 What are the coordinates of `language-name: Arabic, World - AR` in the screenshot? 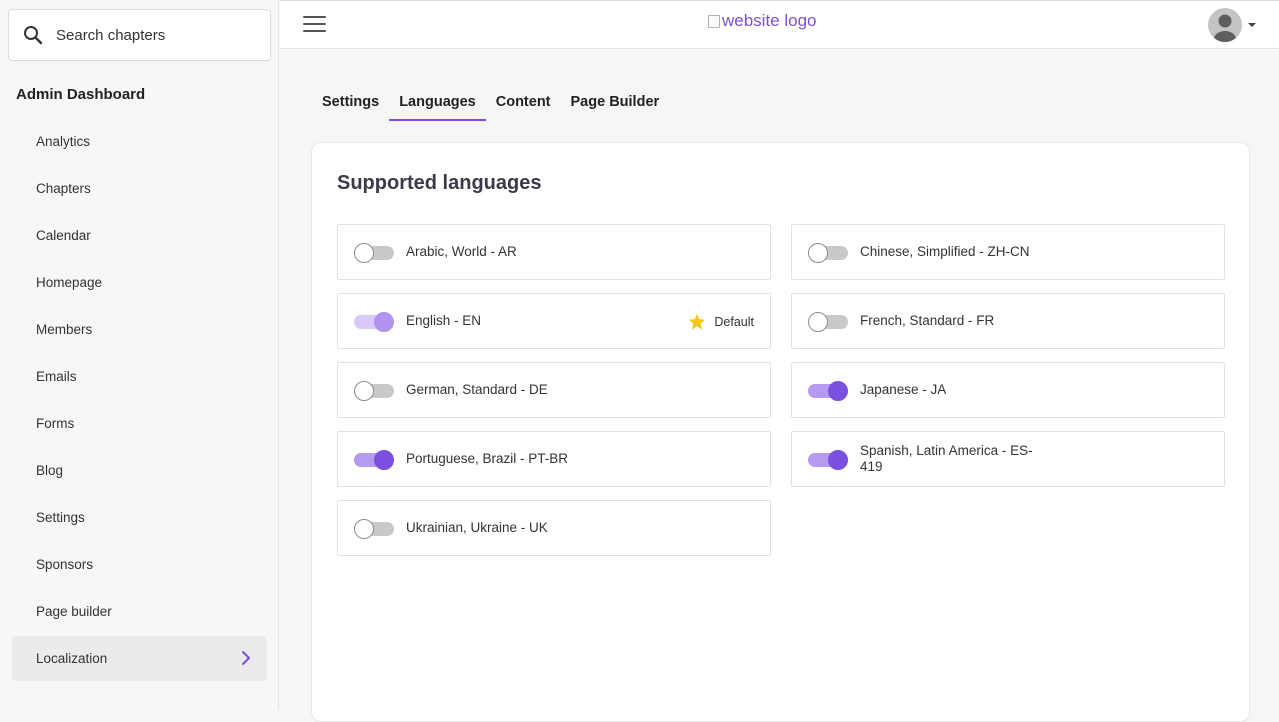 It's located at (461, 251).